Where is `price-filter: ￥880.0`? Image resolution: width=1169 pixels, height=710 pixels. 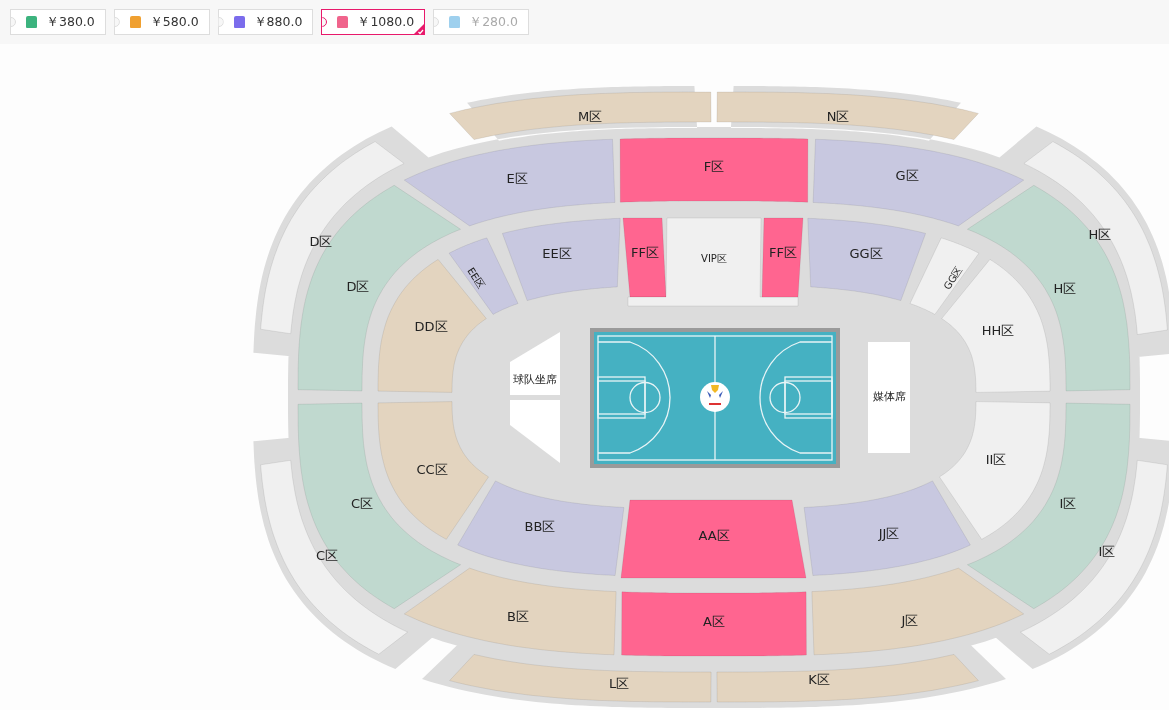
price-filter: ￥880.0 is located at coordinates (265, 22).